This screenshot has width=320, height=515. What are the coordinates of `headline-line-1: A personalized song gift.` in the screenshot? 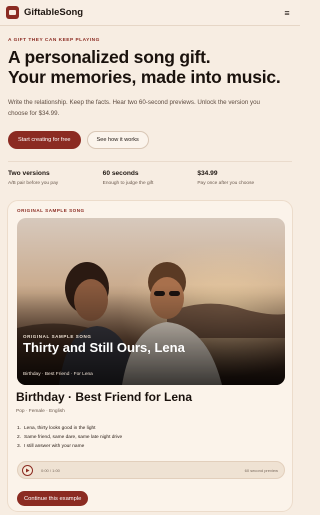 It's located at (109, 57).